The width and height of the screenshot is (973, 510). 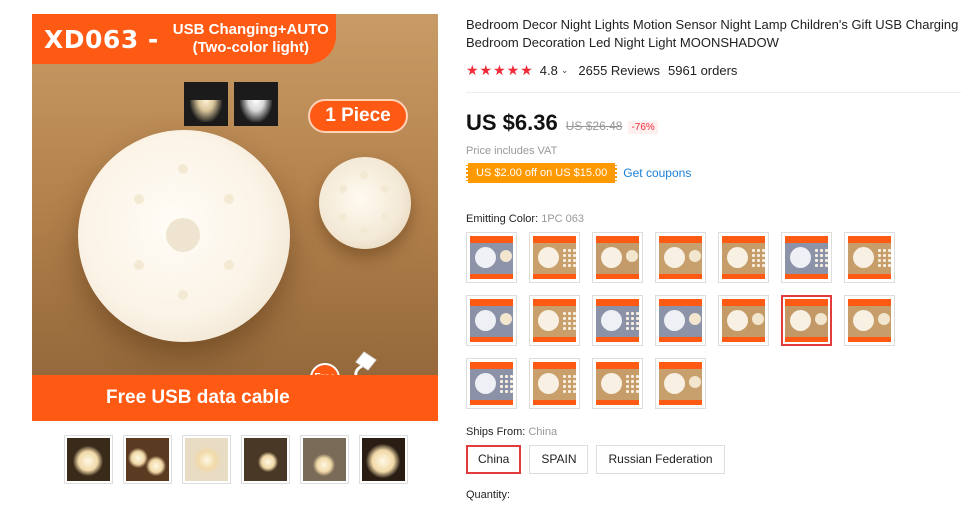 What do you see at coordinates (256, 104) in the screenshot?
I see `cool-light-sample` at bounding box center [256, 104].